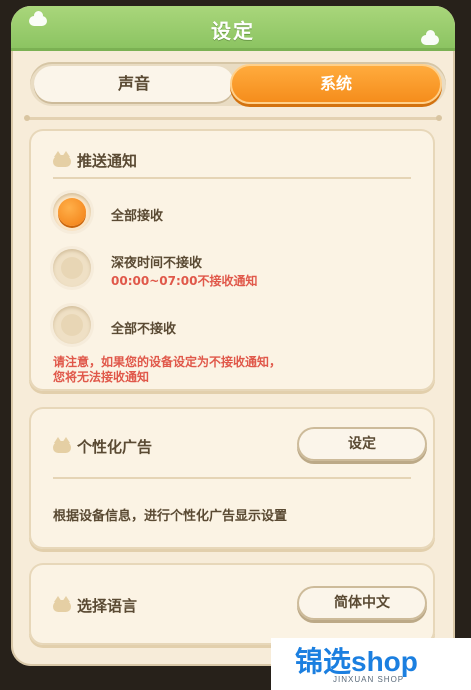 The height and width of the screenshot is (690, 471). What do you see at coordinates (101, 377) in the screenshot?
I see `warning-line: 您将无法接收通知` at bounding box center [101, 377].